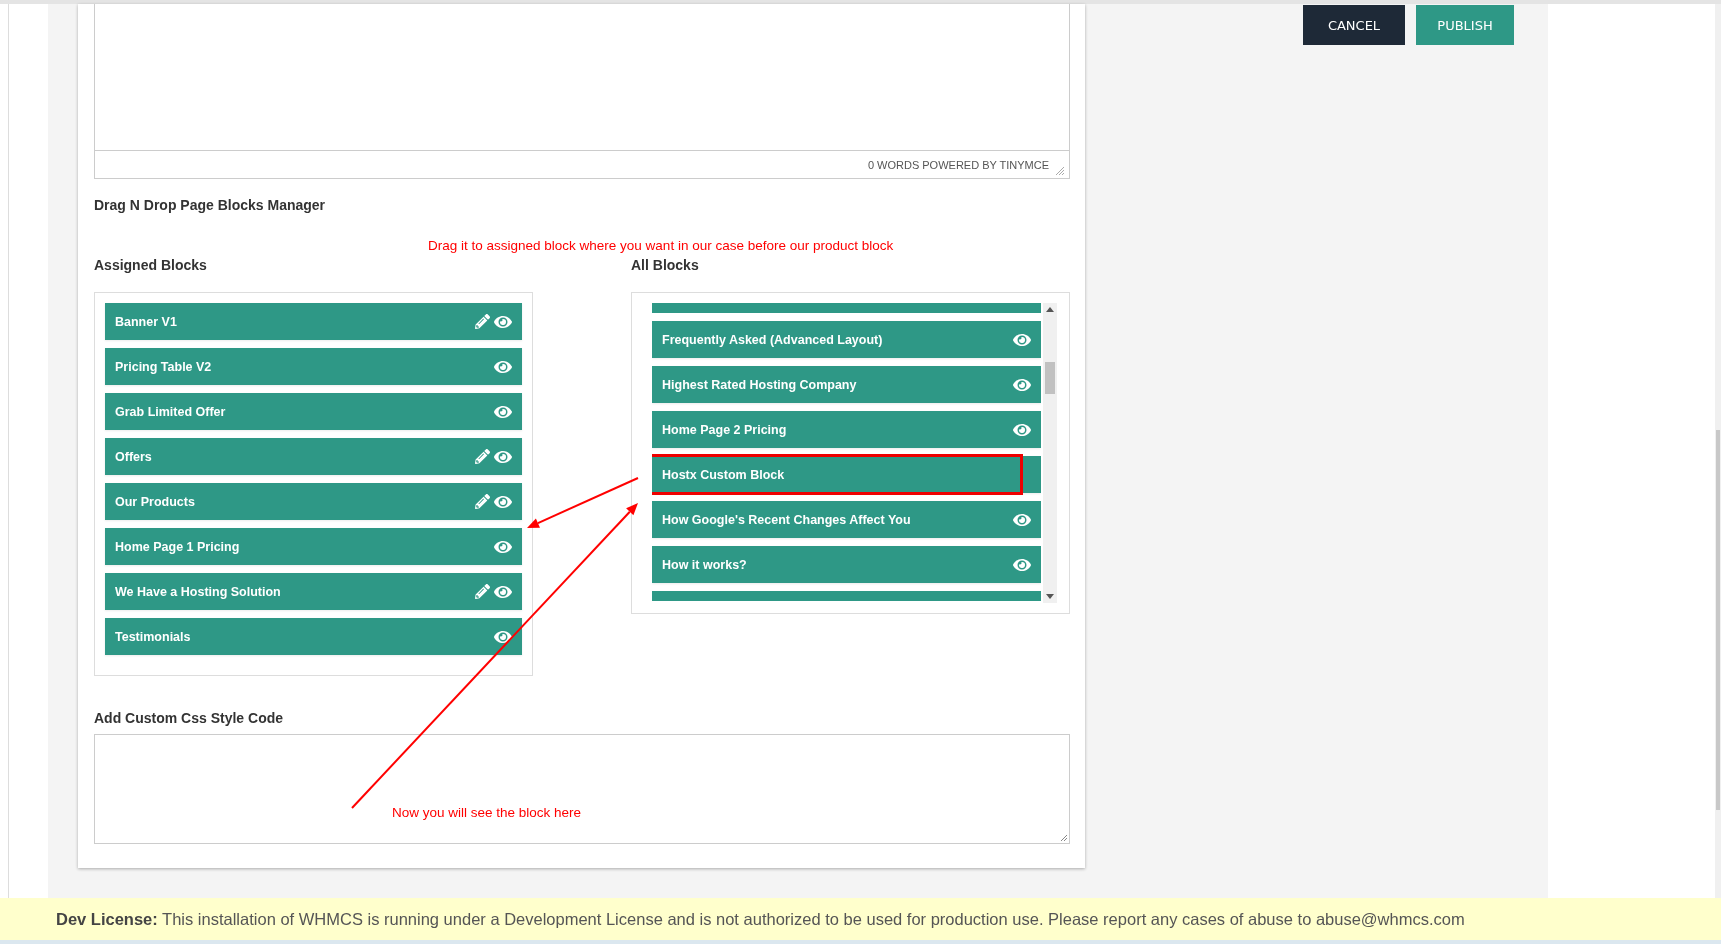 This screenshot has height=944, width=1721. What do you see at coordinates (313, 411) in the screenshot?
I see `block-item: Grab Limited Offer` at bounding box center [313, 411].